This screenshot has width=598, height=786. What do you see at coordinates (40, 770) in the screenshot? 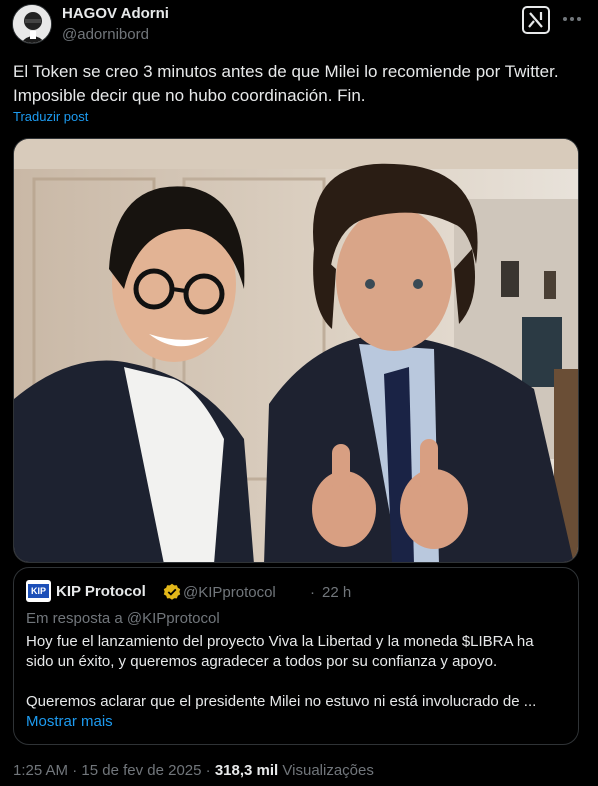
I see `post-time: 1:25 AM` at bounding box center [40, 770].